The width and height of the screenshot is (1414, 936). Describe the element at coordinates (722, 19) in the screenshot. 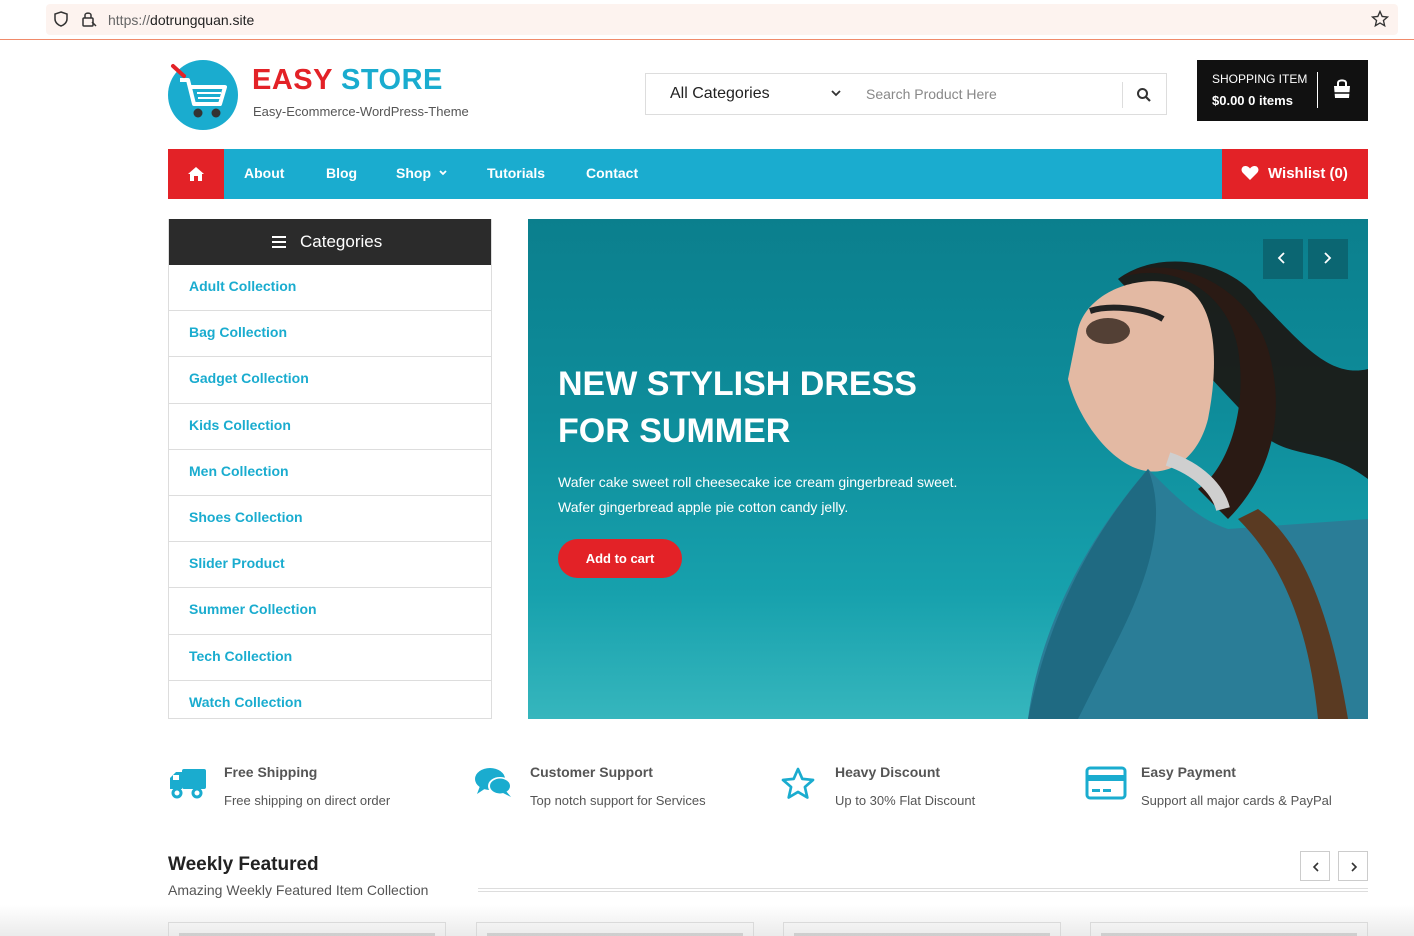

I see `address-bar: https://dotrungquan.site` at that location.